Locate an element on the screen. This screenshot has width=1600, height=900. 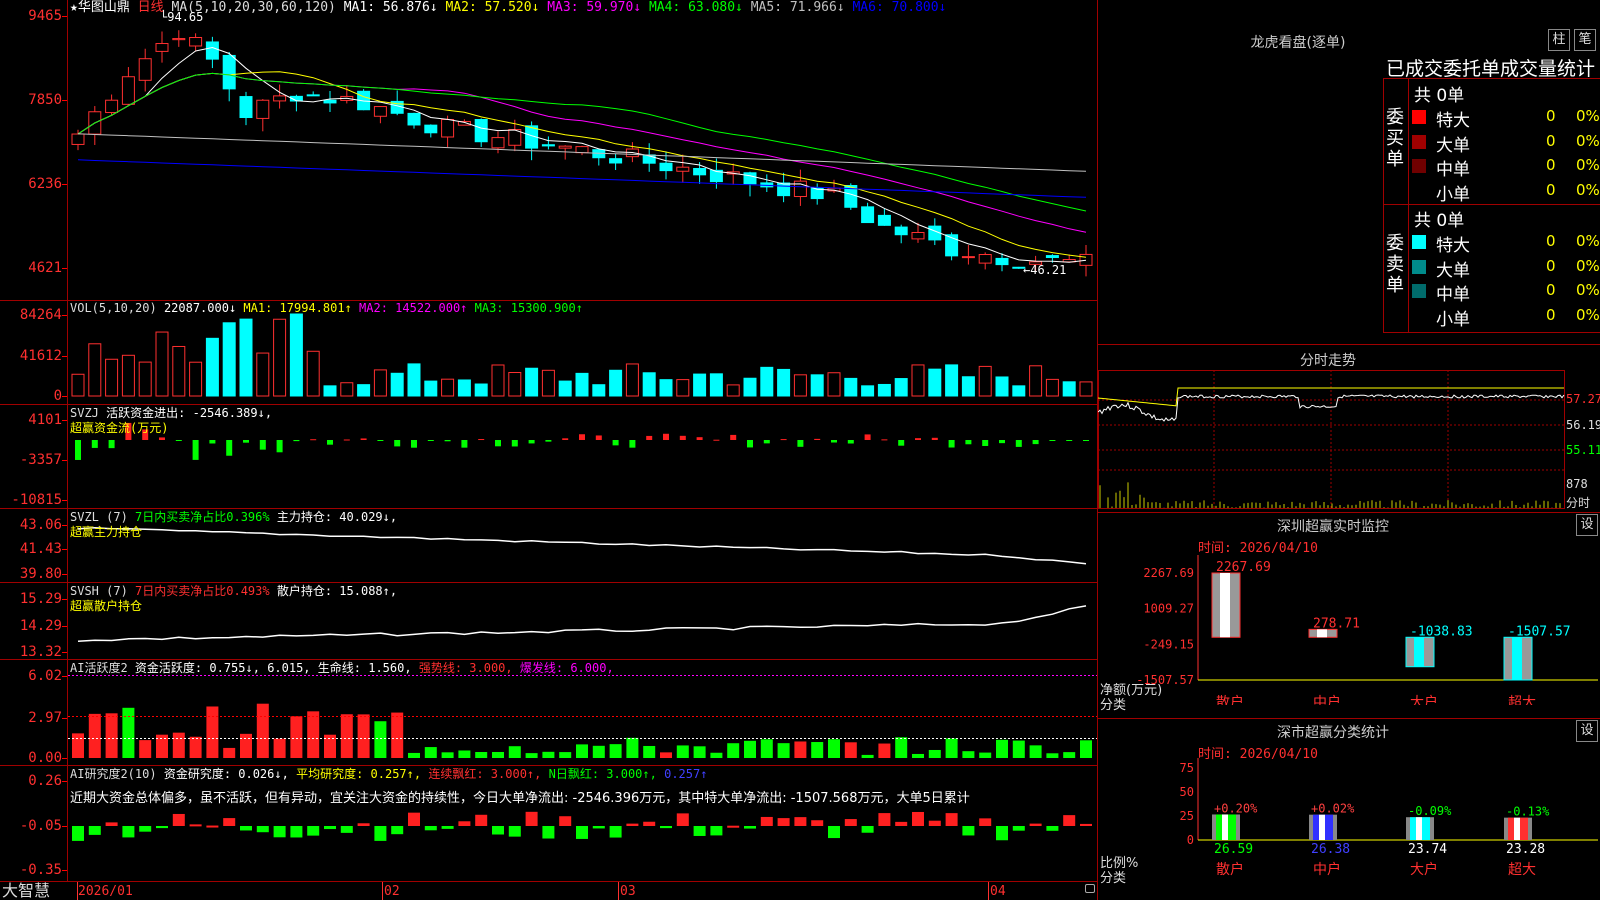
order-pct: 0% is located at coordinates (1588, 241).